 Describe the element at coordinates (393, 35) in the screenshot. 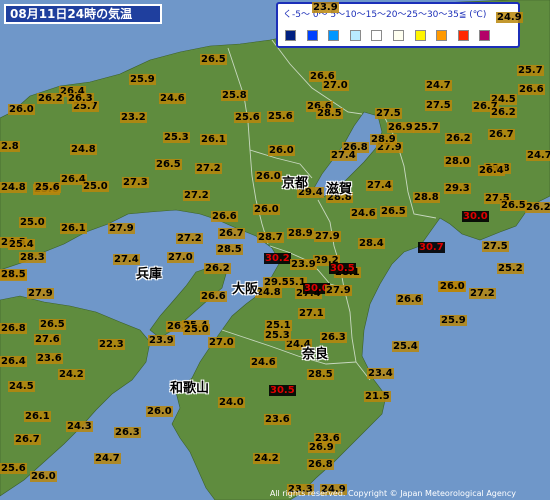

I see `legend-swatches` at that location.